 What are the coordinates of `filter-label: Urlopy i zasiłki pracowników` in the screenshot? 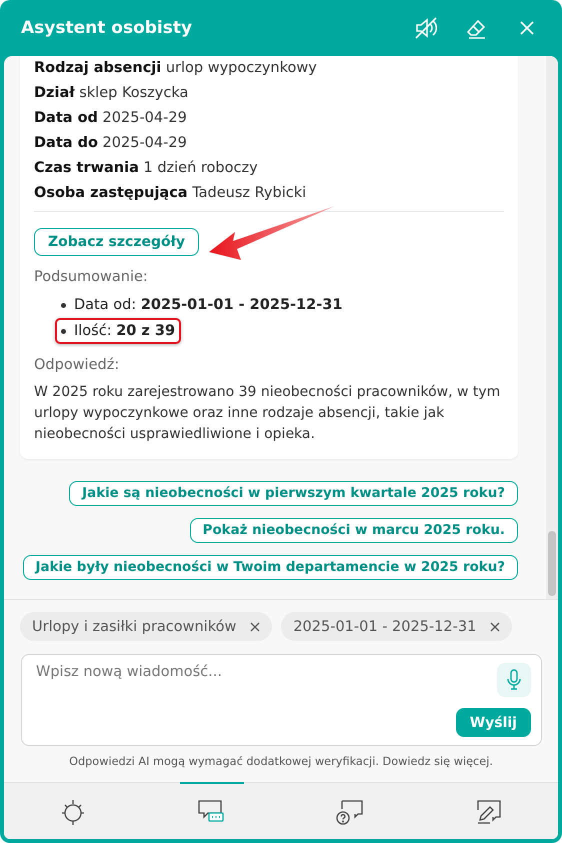 It's located at (134, 626).